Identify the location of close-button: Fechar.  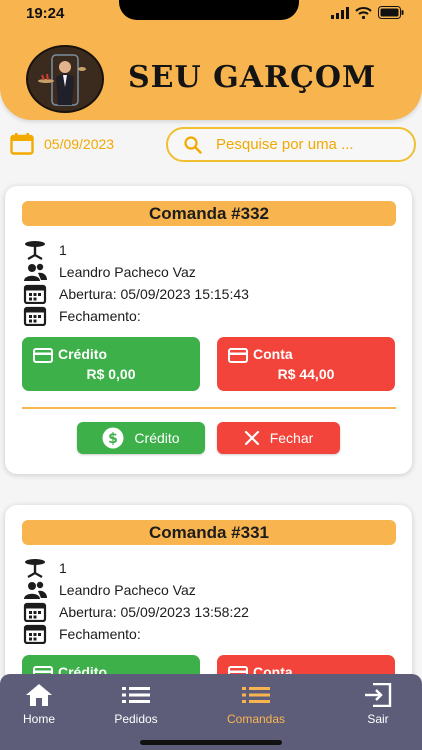
(278, 438).